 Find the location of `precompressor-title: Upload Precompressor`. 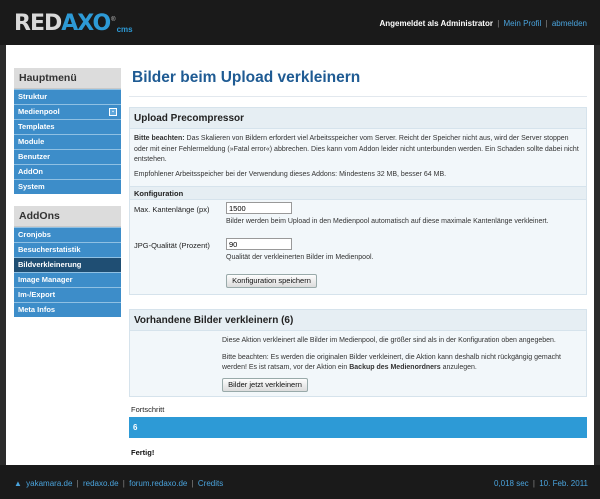

precompressor-title: Upload Precompressor is located at coordinates (358, 118).